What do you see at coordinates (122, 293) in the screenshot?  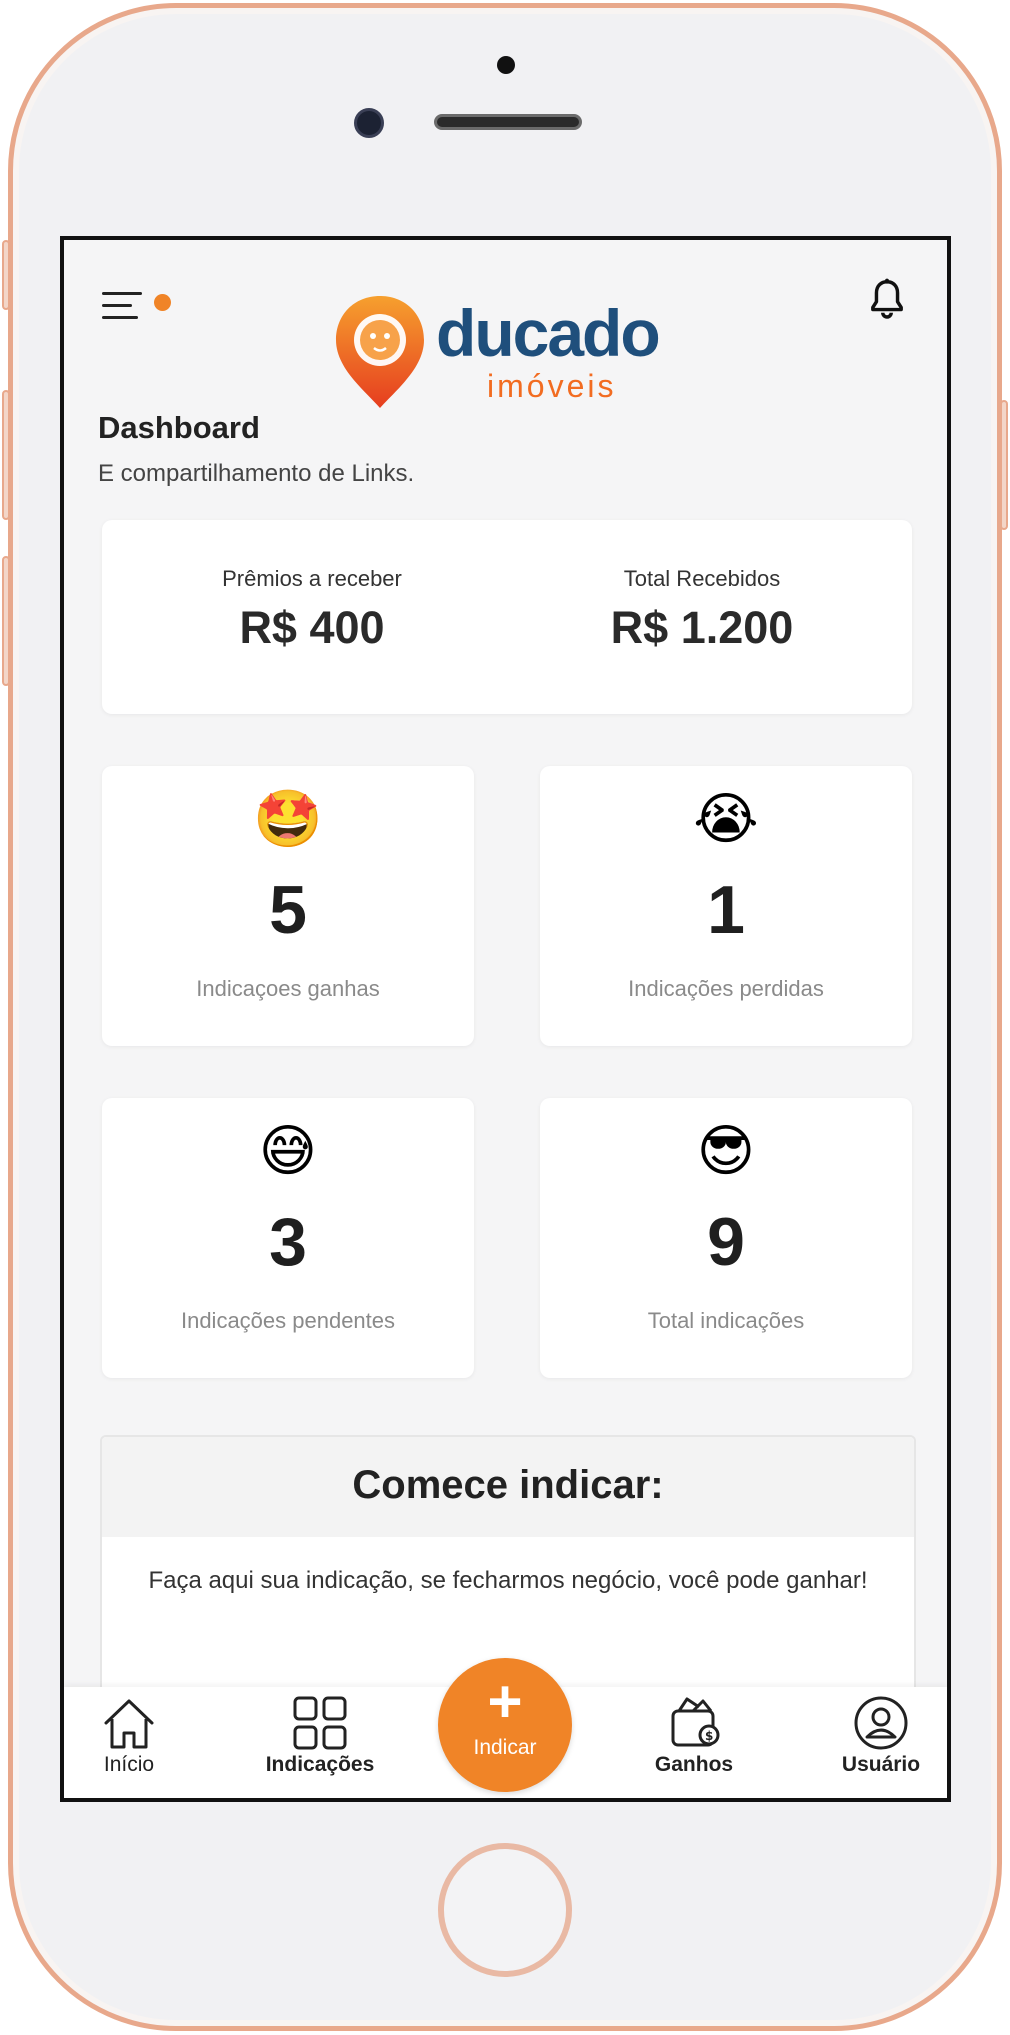 I see `menu-icon` at bounding box center [122, 293].